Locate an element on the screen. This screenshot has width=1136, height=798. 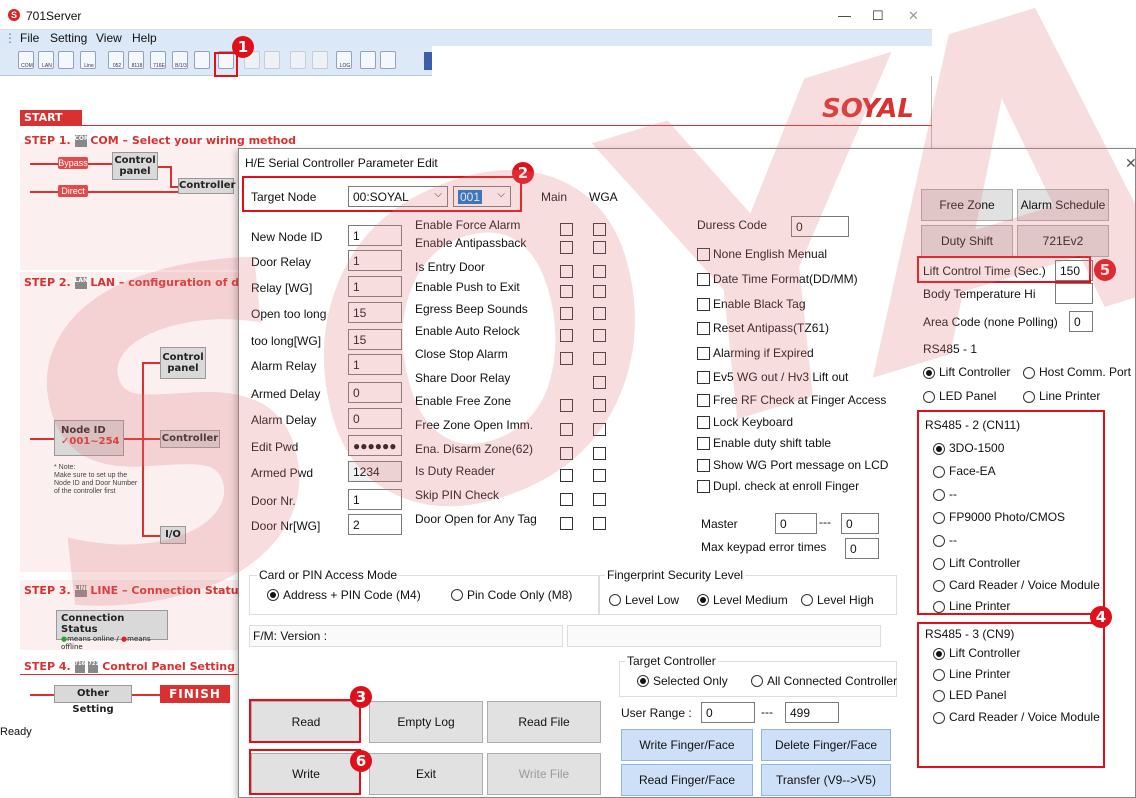
map-icon is located at coordinates (298, 60).